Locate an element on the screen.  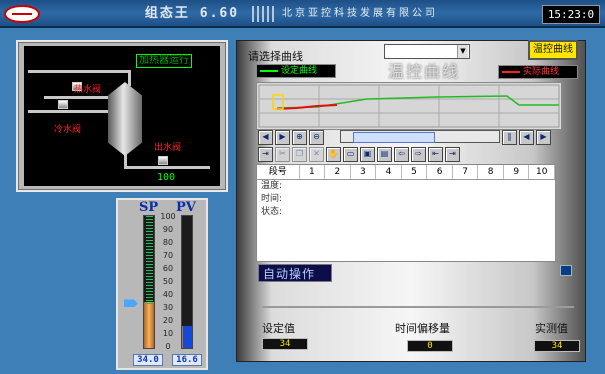
next-page-icon: ▶ is located at coordinates (282, 137).